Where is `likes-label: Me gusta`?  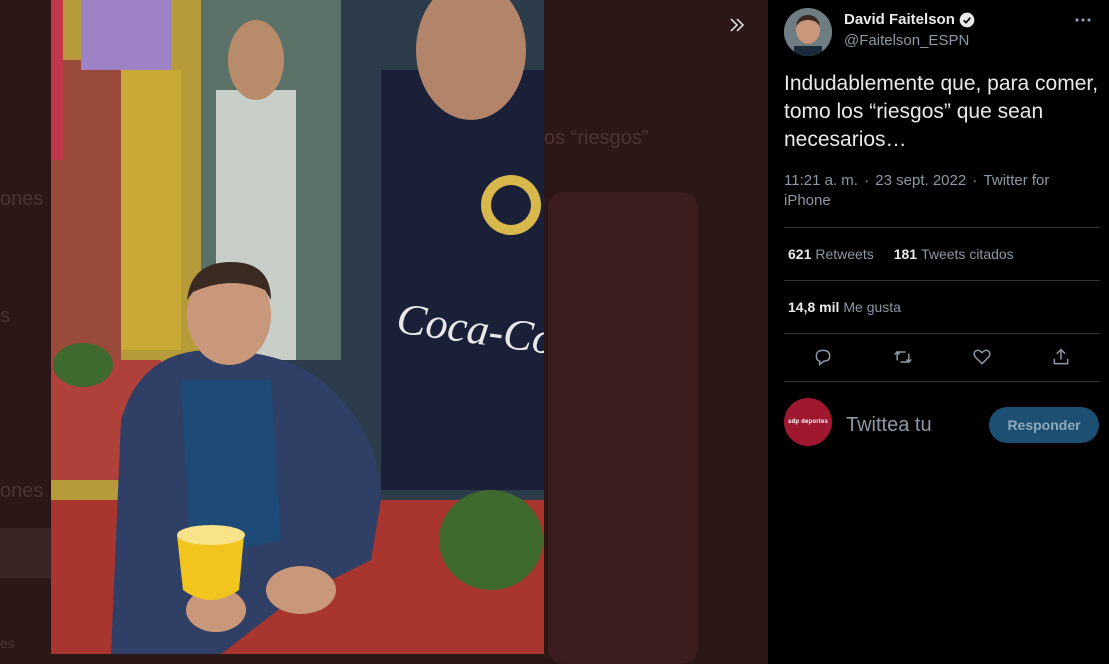 likes-label: Me gusta is located at coordinates (872, 307).